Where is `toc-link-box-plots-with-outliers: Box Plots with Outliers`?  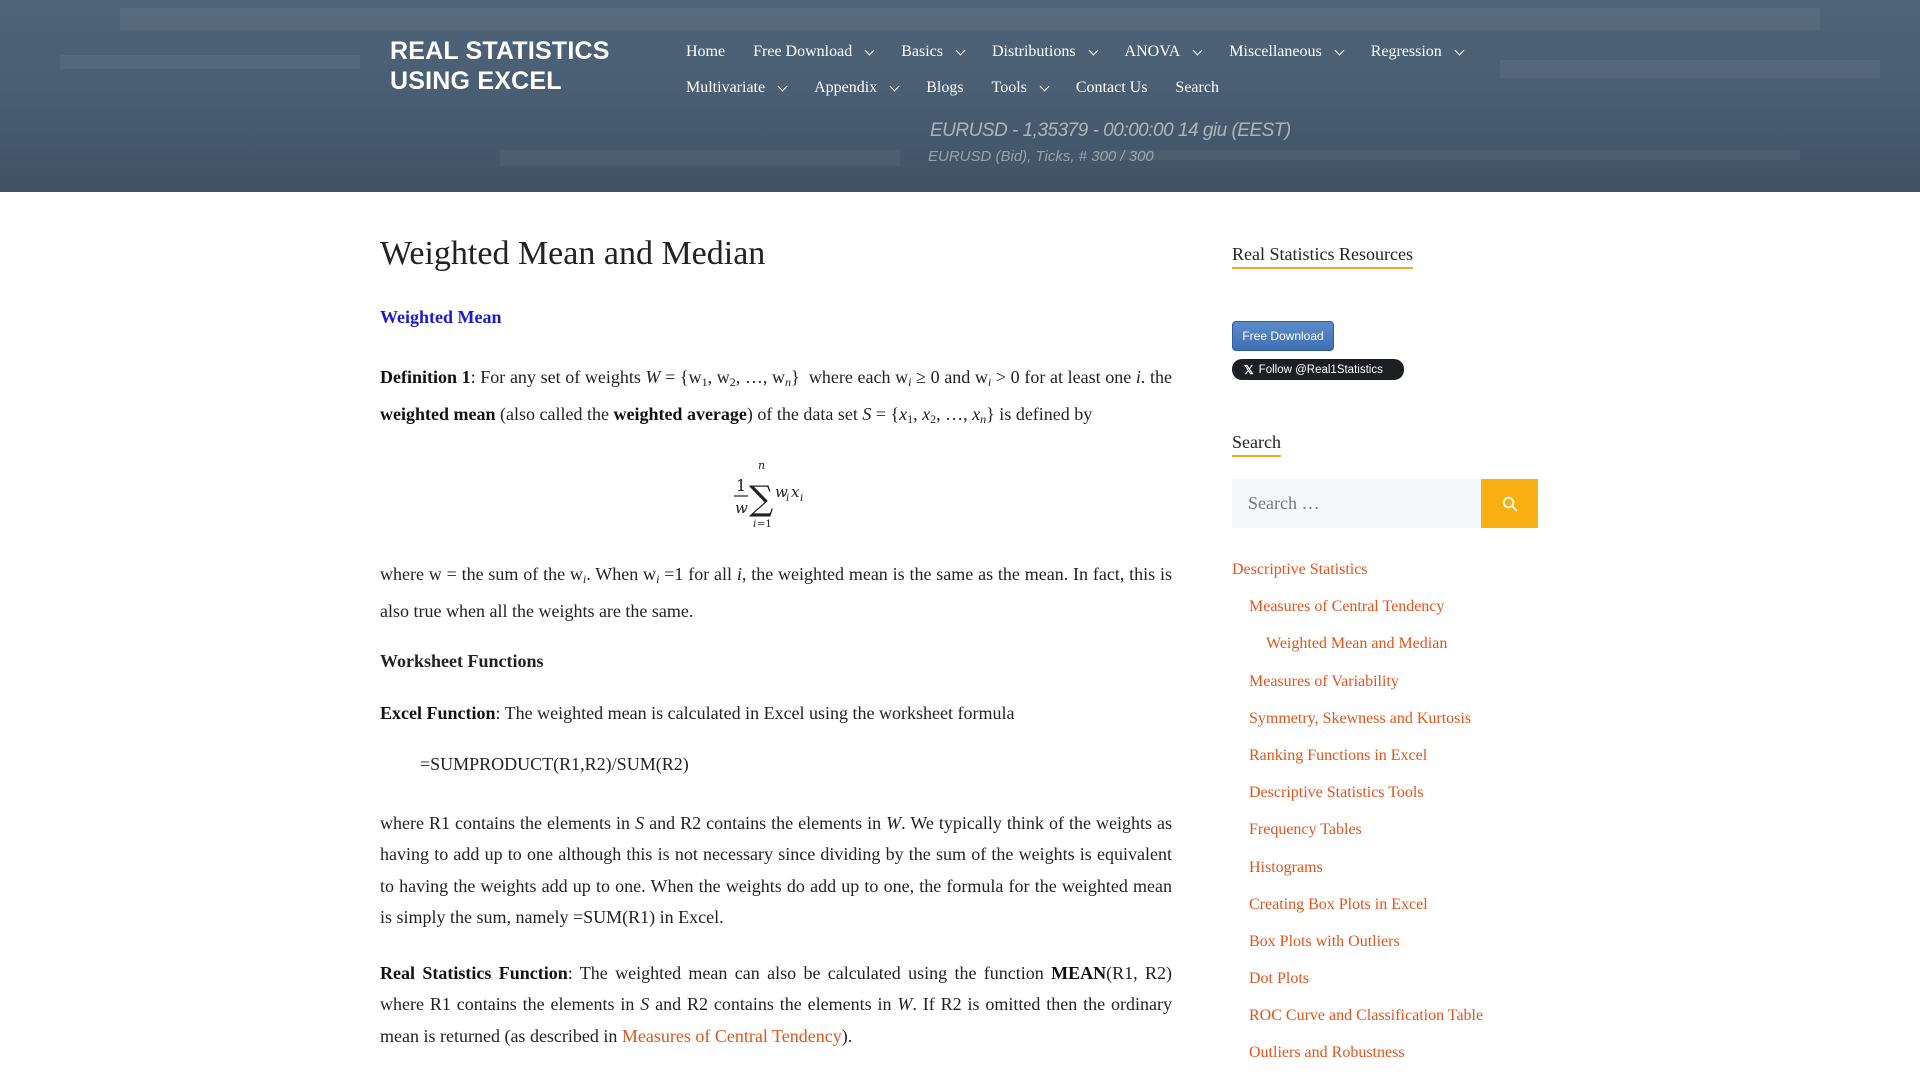
toc-link-box-plots-with-outliers: Box Plots with Outliers is located at coordinates (1385, 950).